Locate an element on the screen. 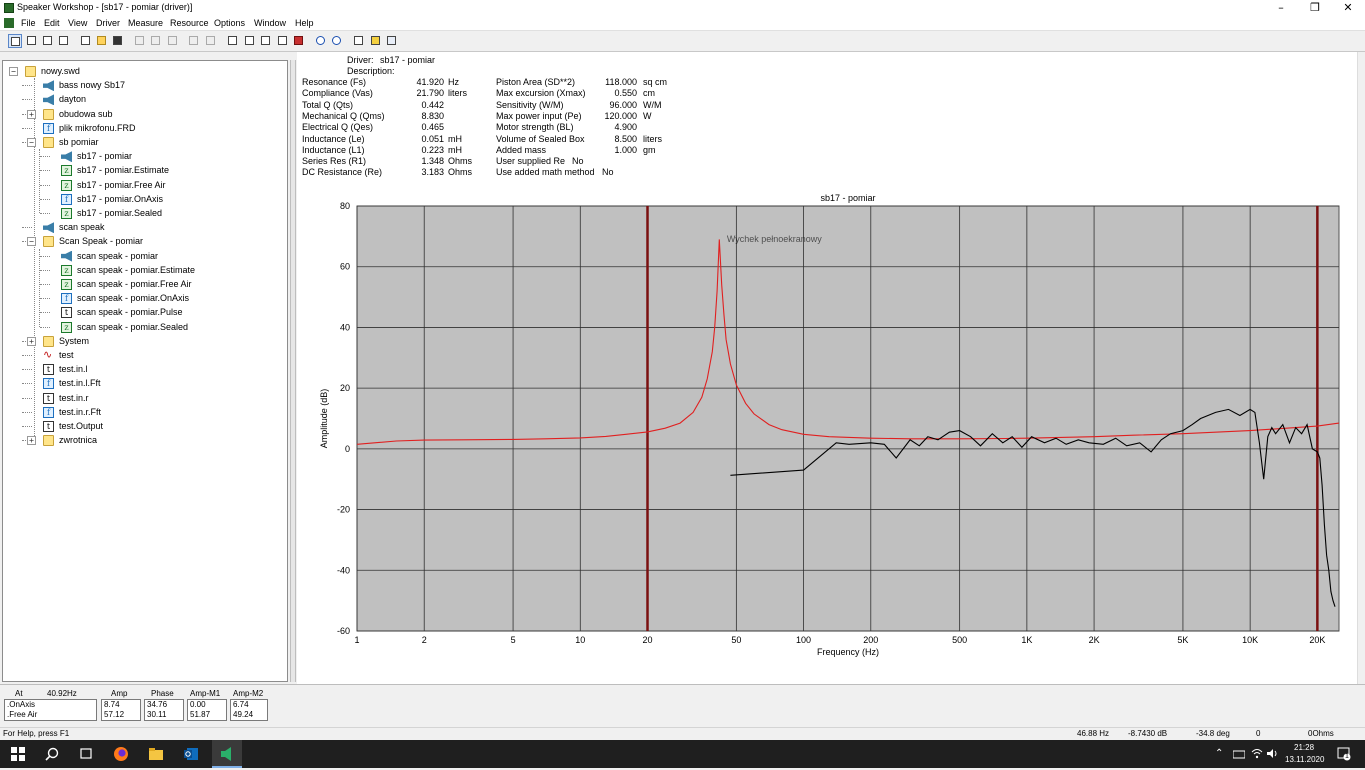  menu-options: Options is located at coordinates (229, 23).